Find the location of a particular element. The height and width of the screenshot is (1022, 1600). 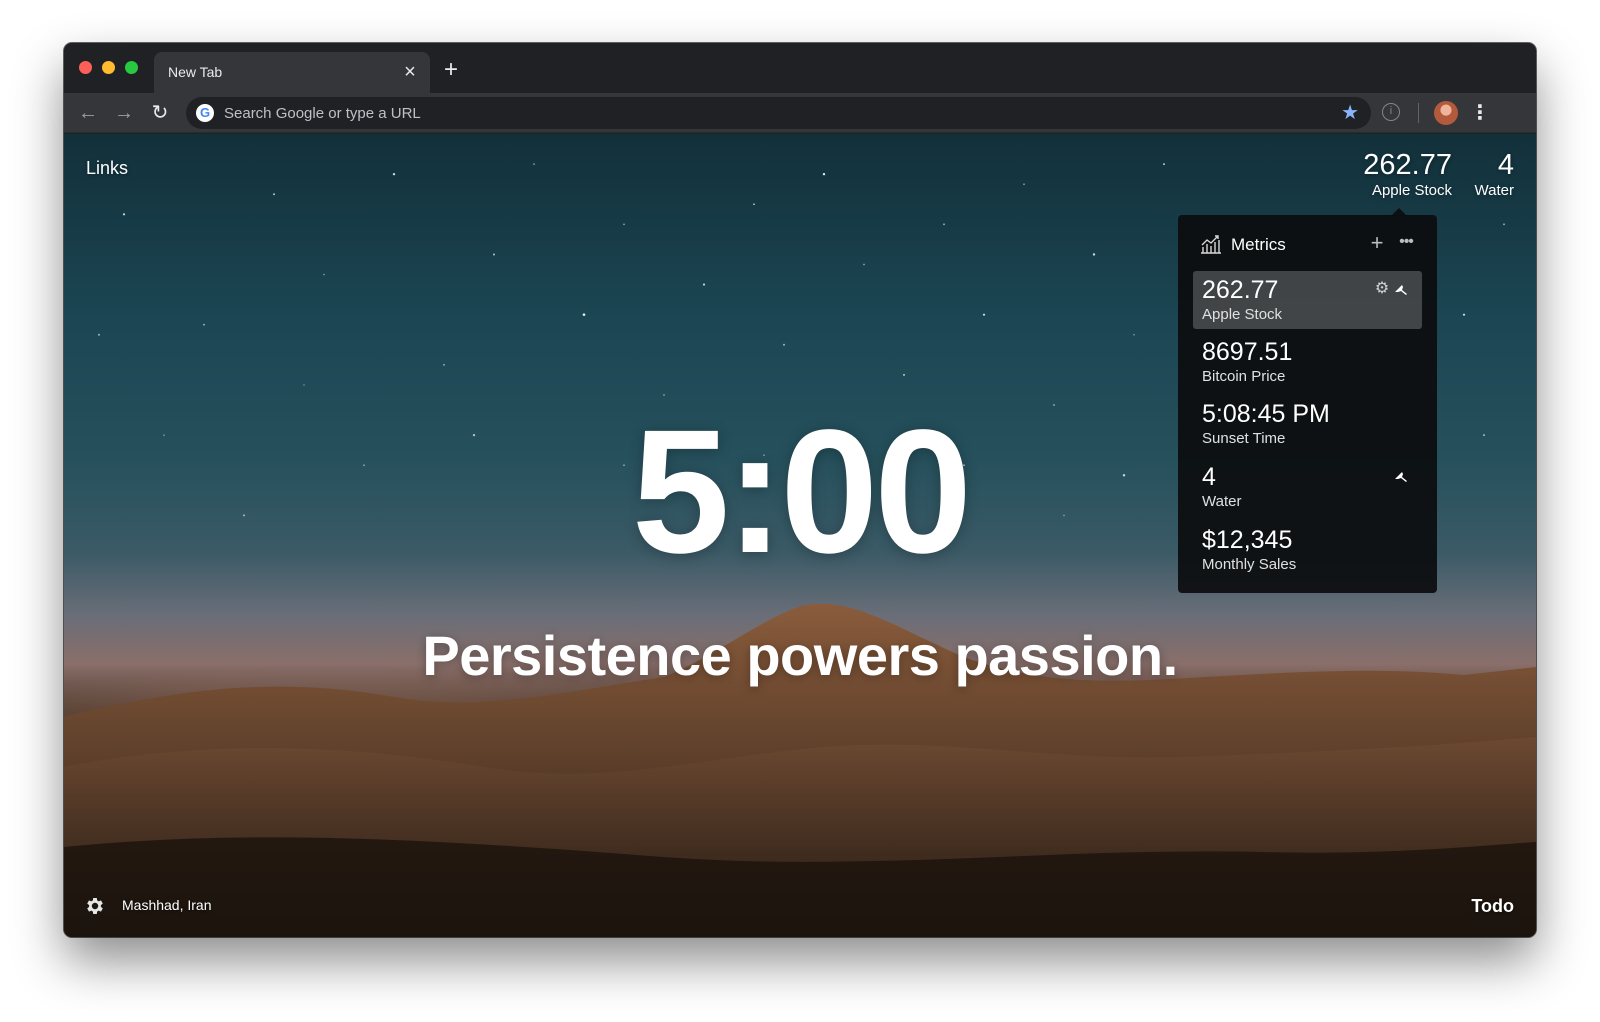

metric-label: Monthly Sales is located at coordinates (1249, 564).